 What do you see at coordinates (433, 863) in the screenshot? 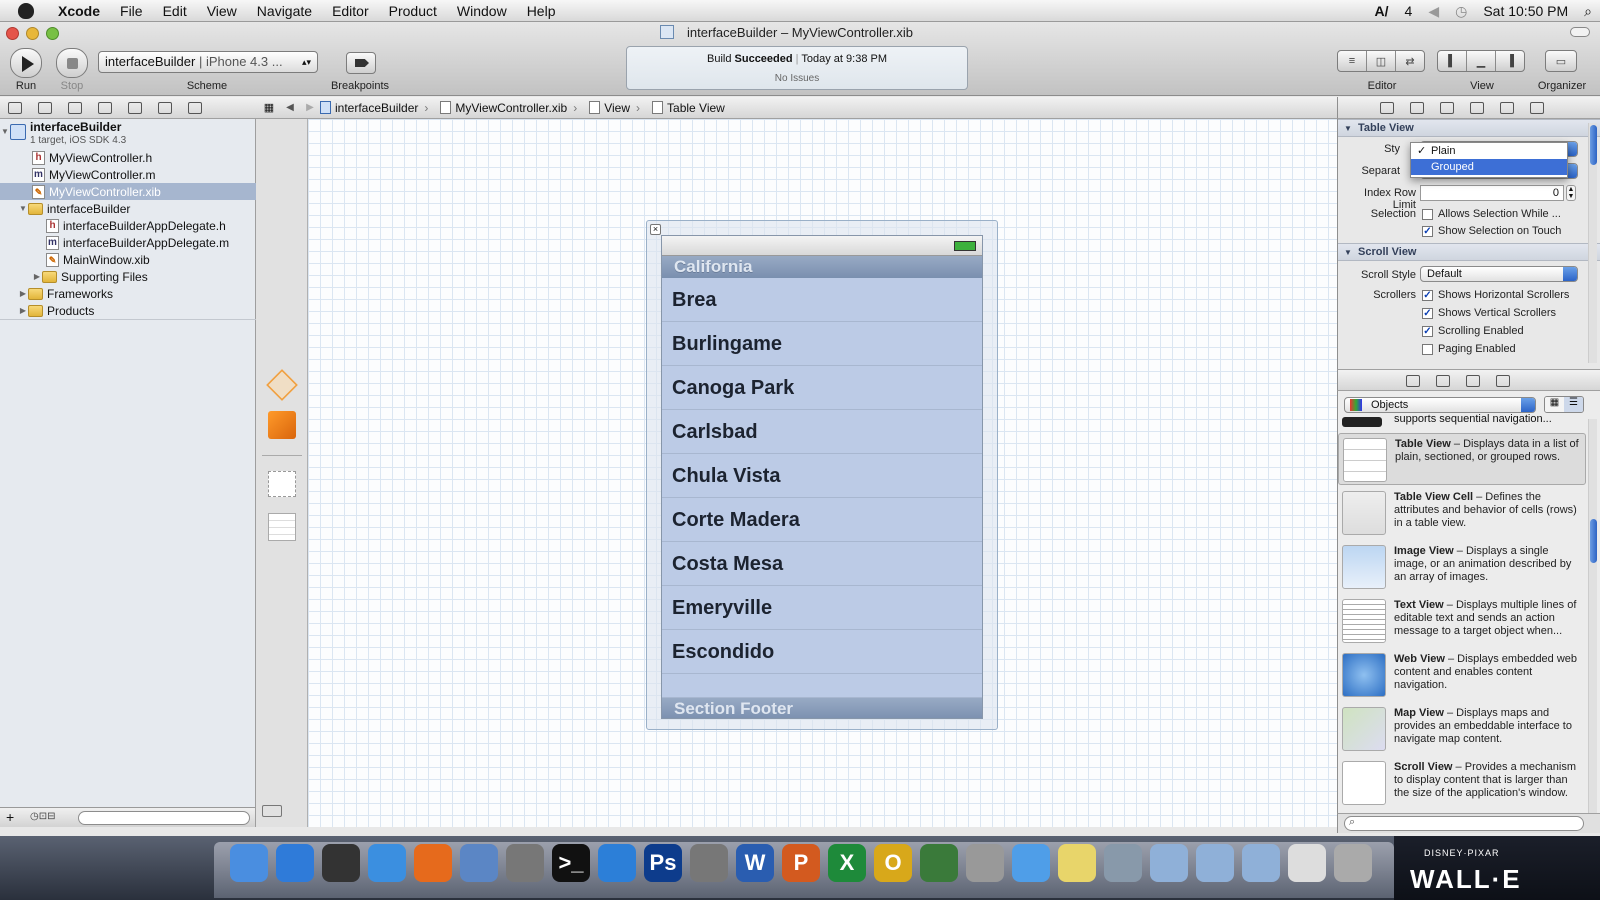
I see `dock-firefox-icon` at bounding box center [433, 863].